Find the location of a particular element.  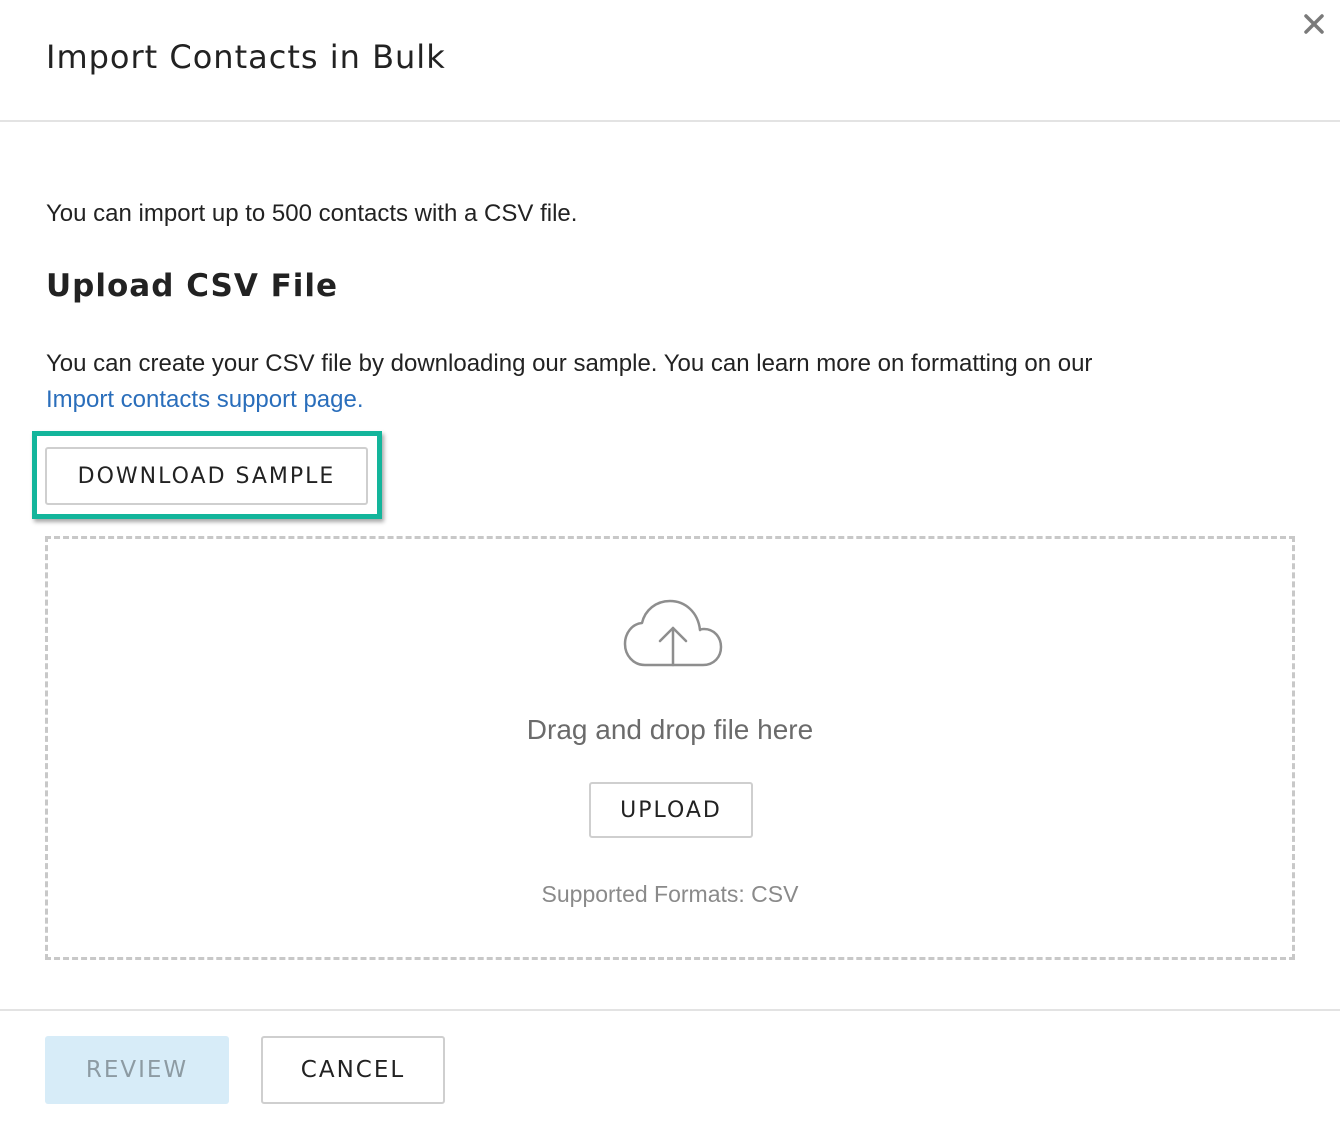

dialog-header: Import Contacts in Bulk is located at coordinates (670, 61).